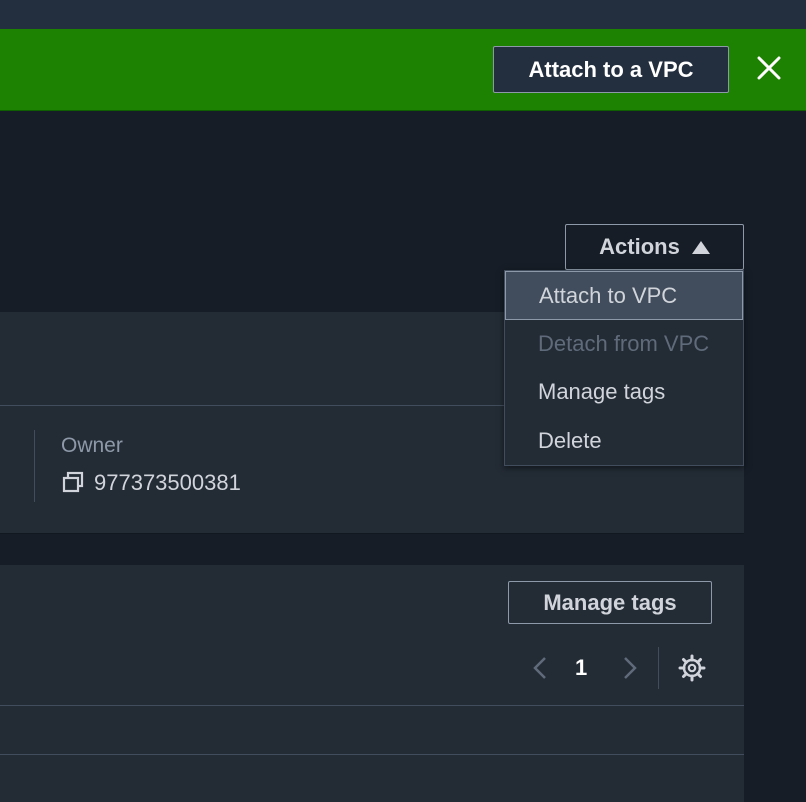 The width and height of the screenshot is (806, 802). I want to click on menu-item-delete: Delete, so click(624, 441).